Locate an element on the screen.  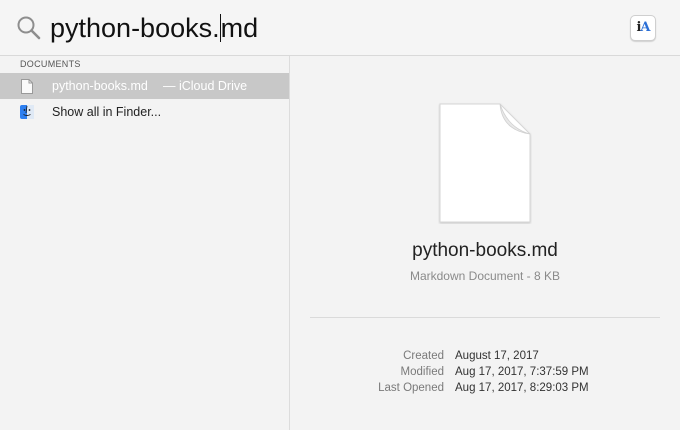
metadata-value: Aug 17, 2017, 8:29:03 PM is located at coordinates (522, 388).